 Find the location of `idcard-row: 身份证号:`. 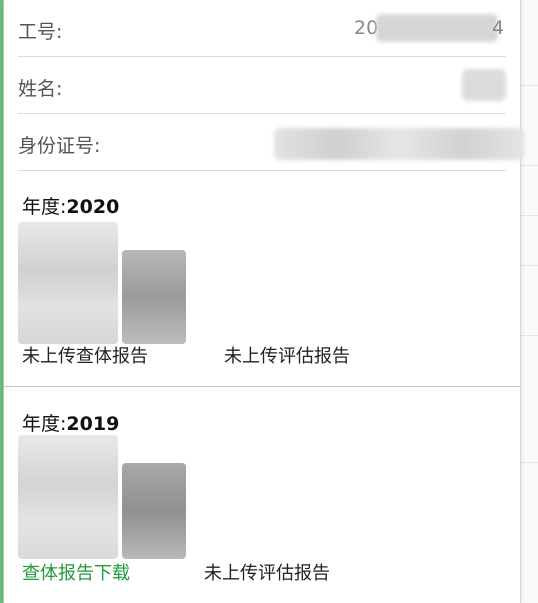

idcard-row: 身份证号: is located at coordinates (271, 142).